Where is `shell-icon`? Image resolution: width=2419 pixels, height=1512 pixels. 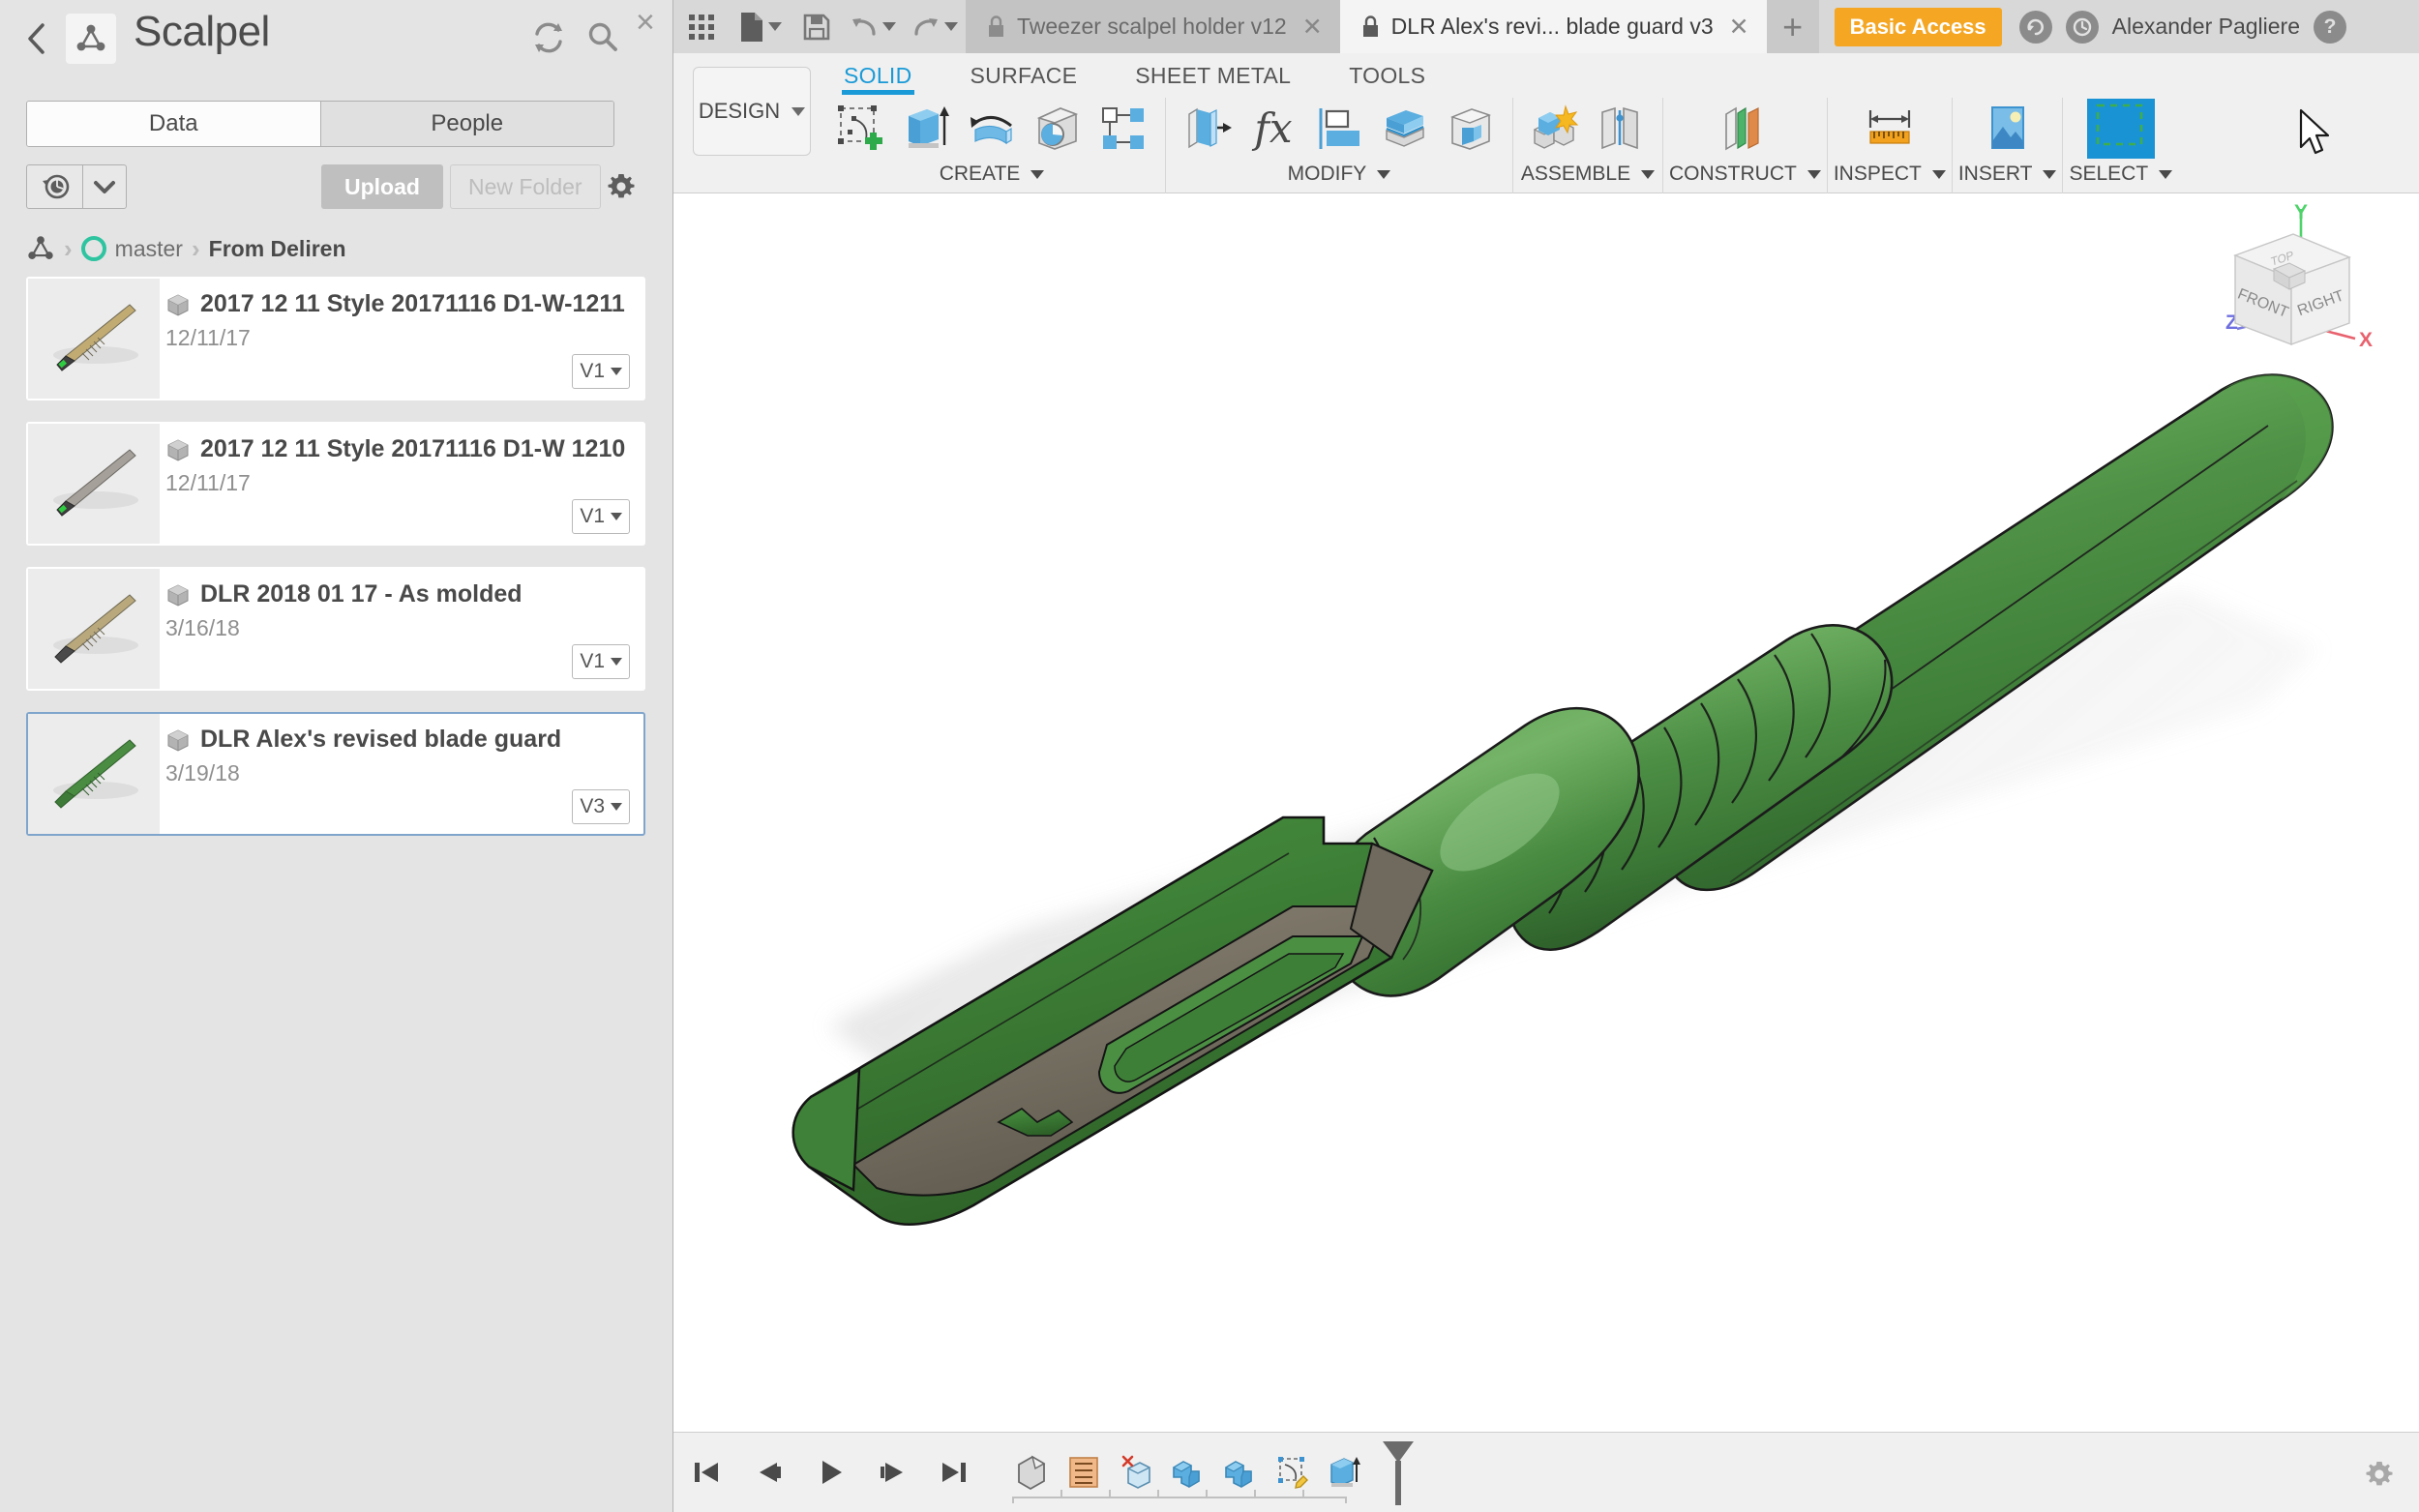 shell-icon is located at coordinates (1405, 129).